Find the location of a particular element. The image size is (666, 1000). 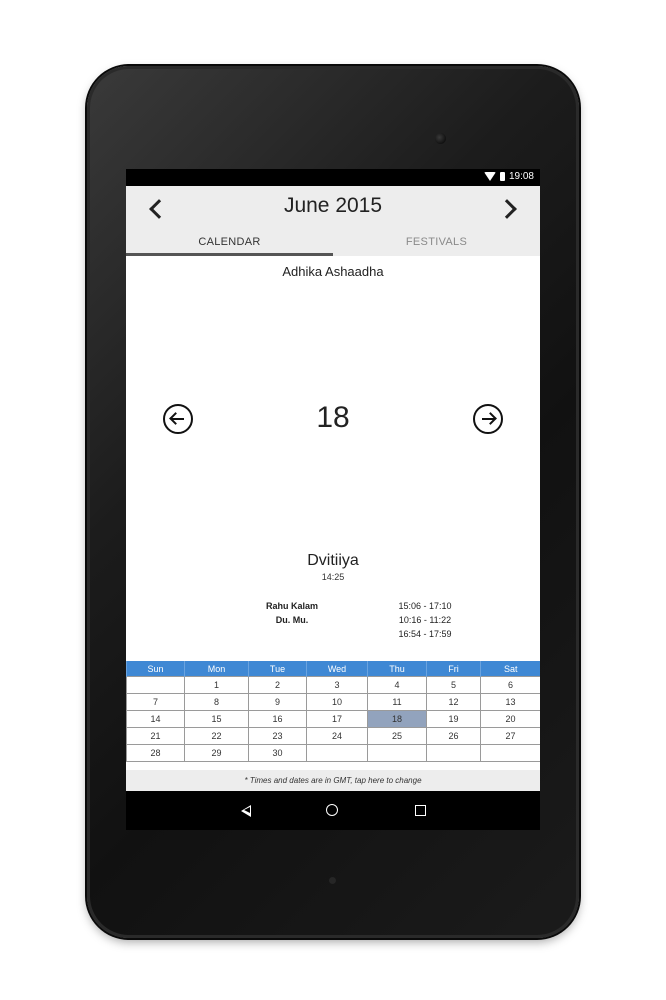

day-cell: 11 is located at coordinates (397, 702).